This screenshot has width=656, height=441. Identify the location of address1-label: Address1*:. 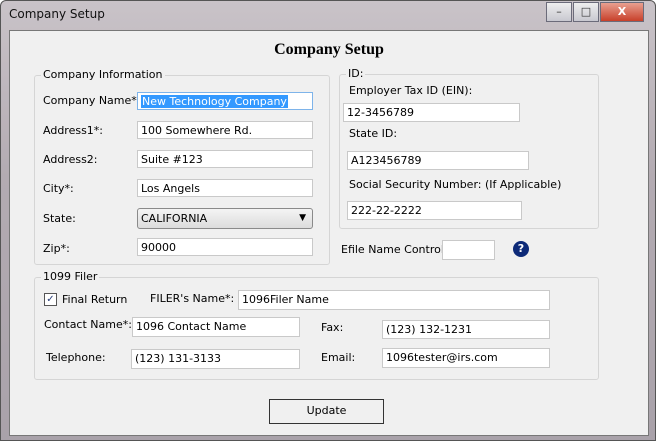
(73, 130).